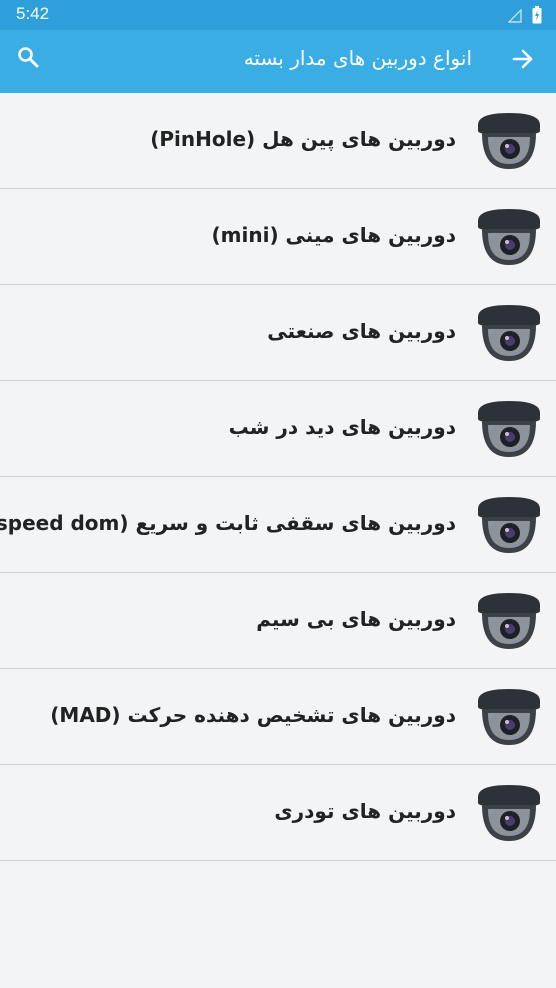 This screenshot has height=988, width=556. What do you see at coordinates (357, 58) in the screenshot?
I see `page-title: انواع دوربین های مدار بسته` at bounding box center [357, 58].